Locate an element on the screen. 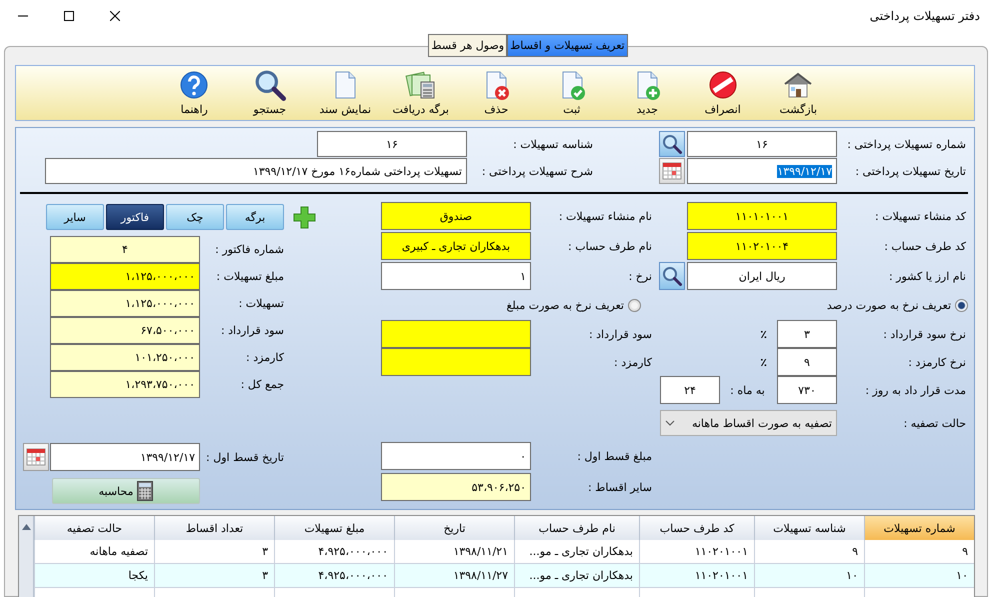  text-field: ۱۱۰۲۰۱۰۰۴ is located at coordinates (762, 246).